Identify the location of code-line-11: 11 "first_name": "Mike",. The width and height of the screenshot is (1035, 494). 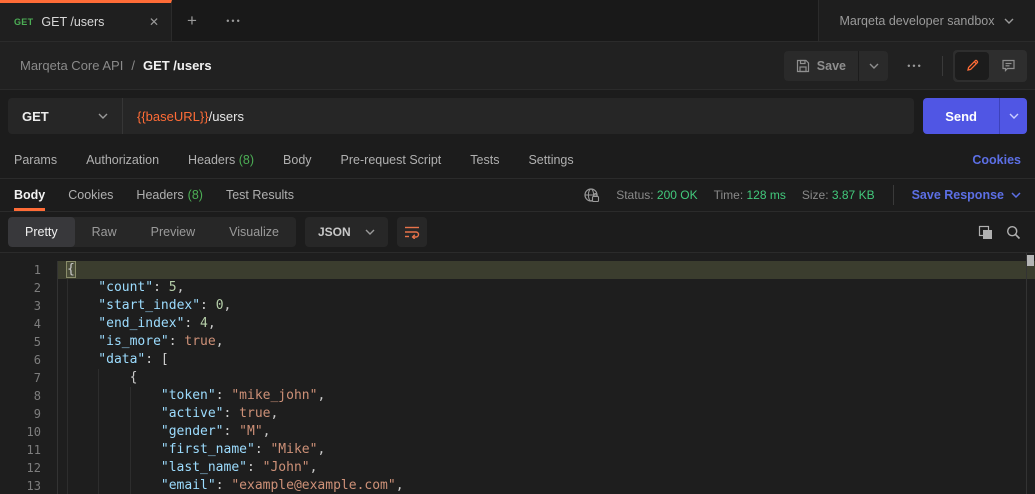
(517, 450).